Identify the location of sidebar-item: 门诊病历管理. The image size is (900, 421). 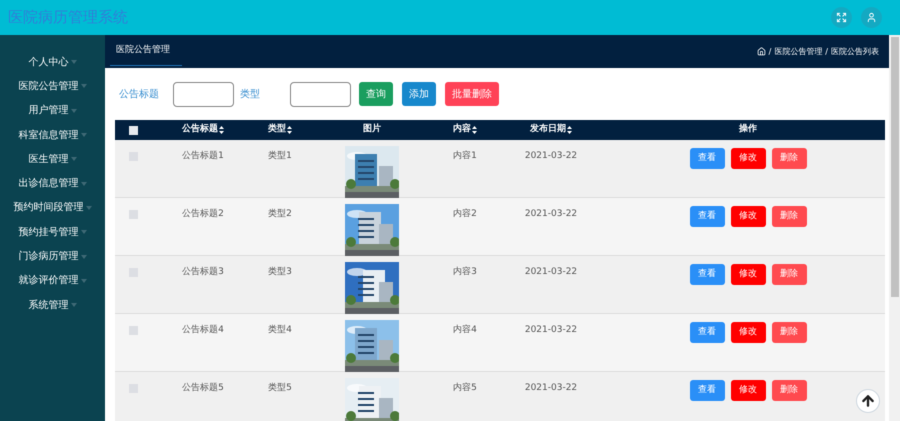
(52, 256).